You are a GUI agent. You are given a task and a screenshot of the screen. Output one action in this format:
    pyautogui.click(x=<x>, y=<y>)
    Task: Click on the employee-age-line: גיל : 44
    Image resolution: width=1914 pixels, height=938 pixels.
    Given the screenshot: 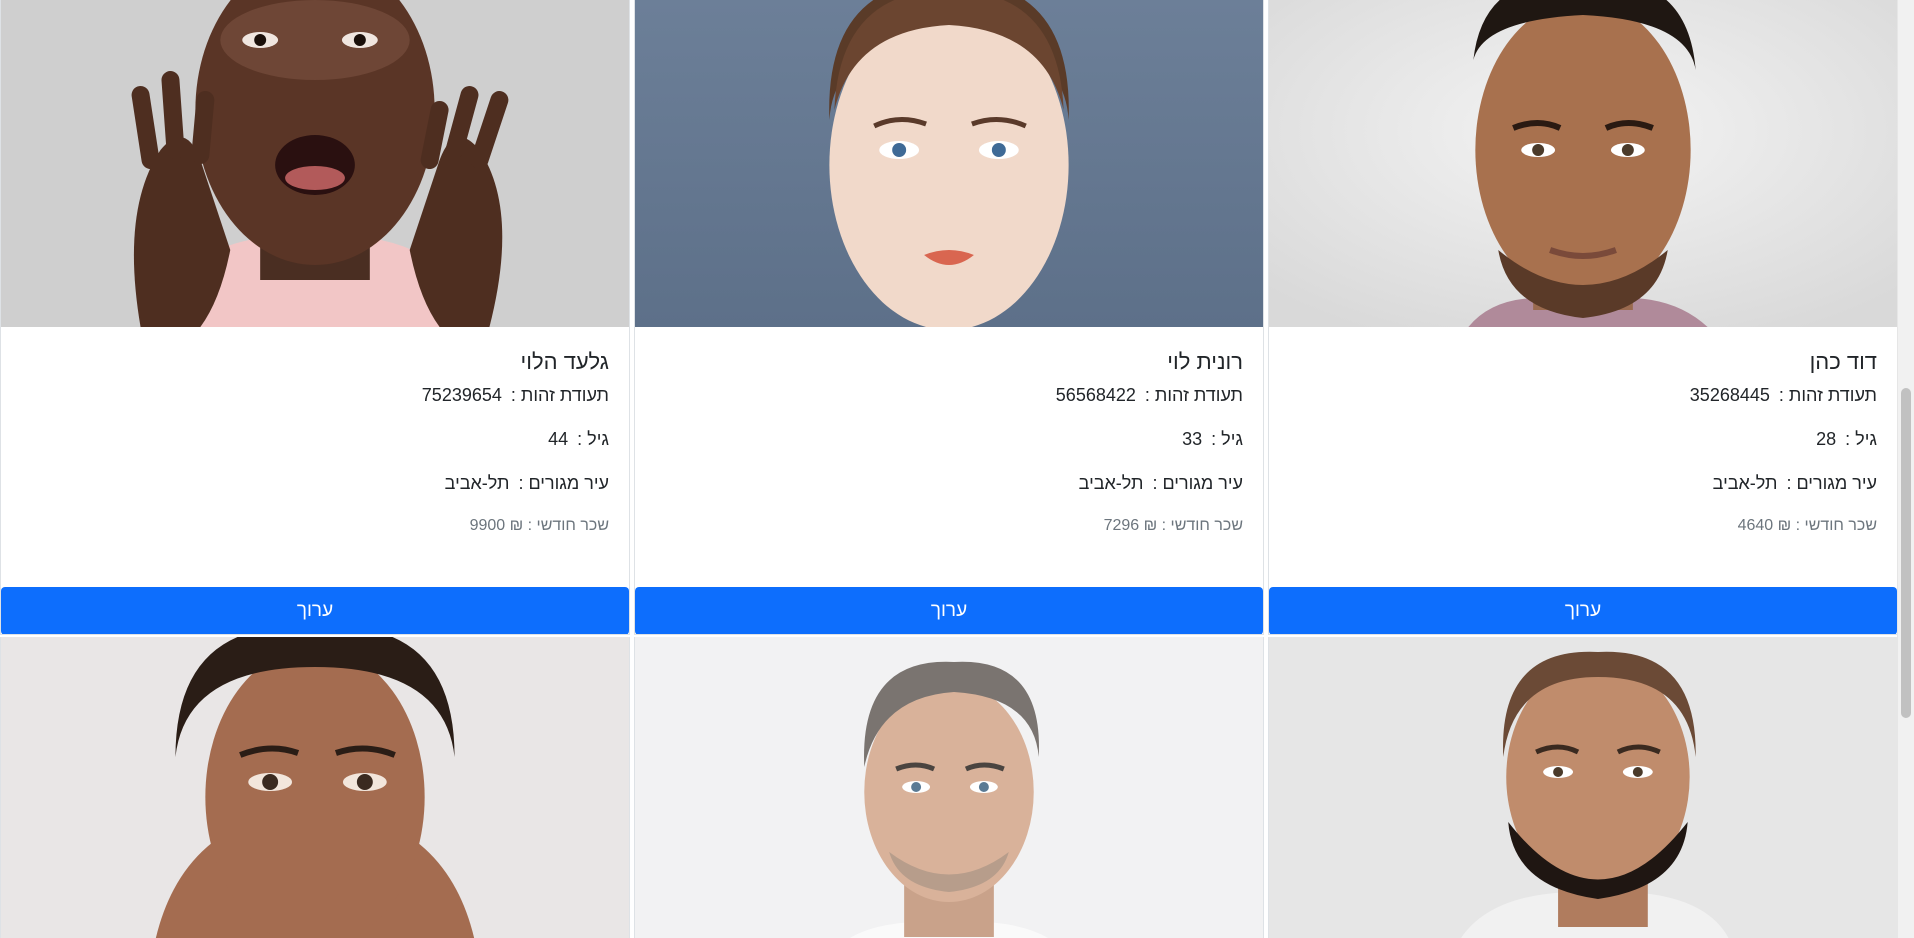 What is the action you would take?
    pyautogui.click(x=315, y=440)
    